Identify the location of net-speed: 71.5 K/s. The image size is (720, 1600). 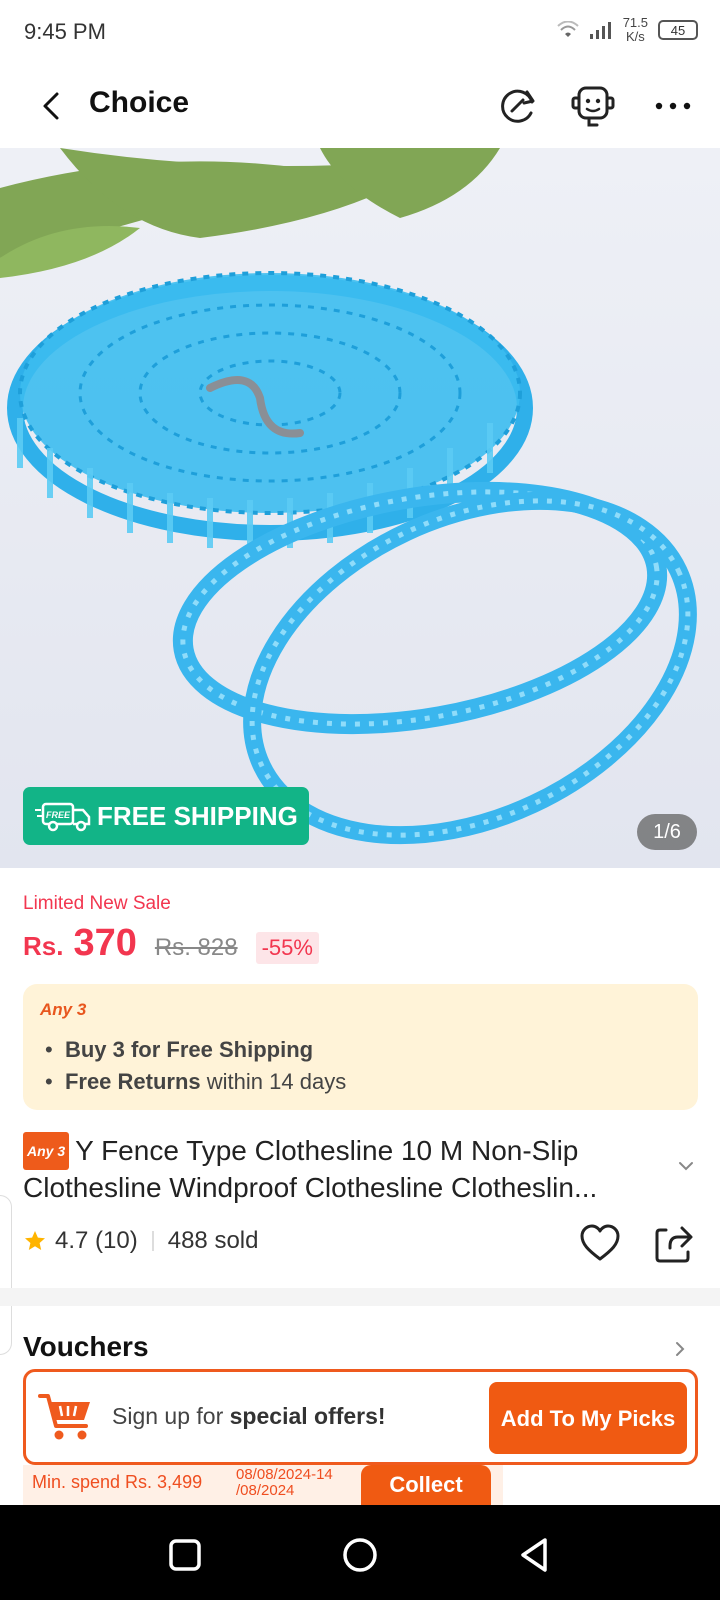
(635, 30).